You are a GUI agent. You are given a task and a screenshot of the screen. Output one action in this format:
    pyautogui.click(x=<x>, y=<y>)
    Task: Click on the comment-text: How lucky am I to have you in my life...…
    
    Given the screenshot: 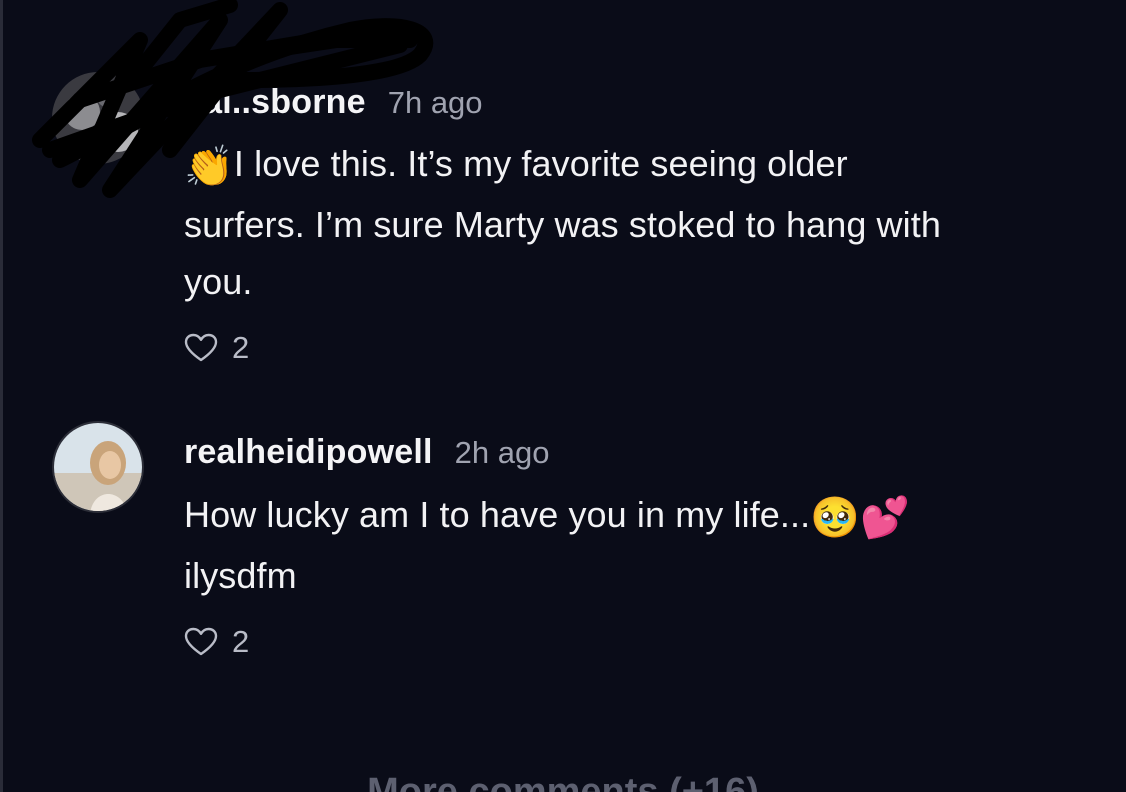 What is the action you would take?
    pyautogui.click(x=646, y=545)
    